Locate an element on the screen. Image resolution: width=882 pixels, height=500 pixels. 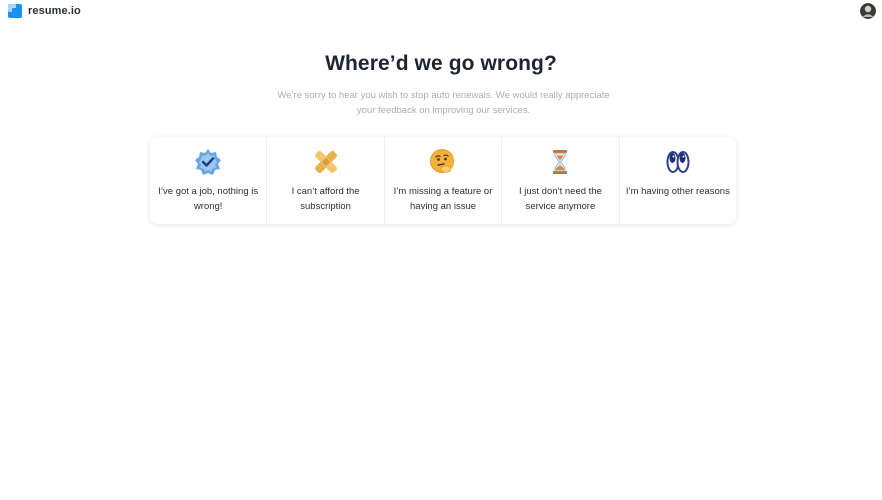
hourglass-icon is located at coordinates (560, 162).